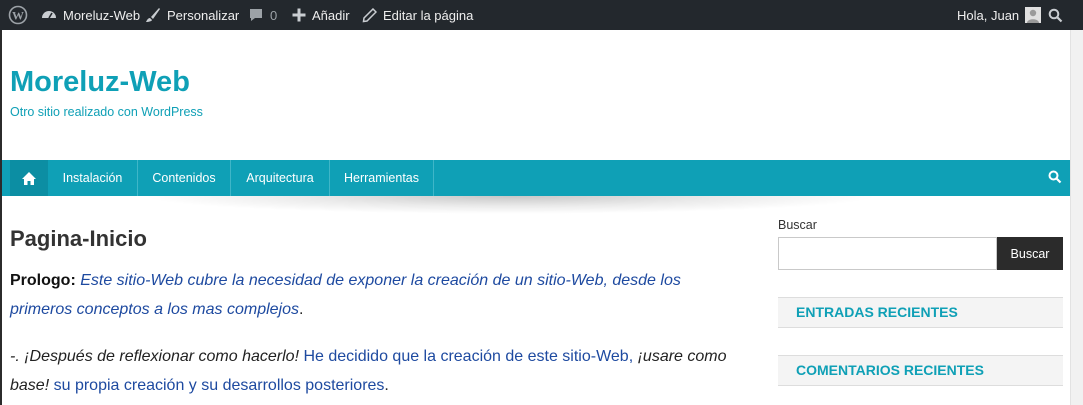 Image resolution: width=1083 pixels, height=405 pixels. I want to click on customize-label: Personalizar, so click(203, 15).